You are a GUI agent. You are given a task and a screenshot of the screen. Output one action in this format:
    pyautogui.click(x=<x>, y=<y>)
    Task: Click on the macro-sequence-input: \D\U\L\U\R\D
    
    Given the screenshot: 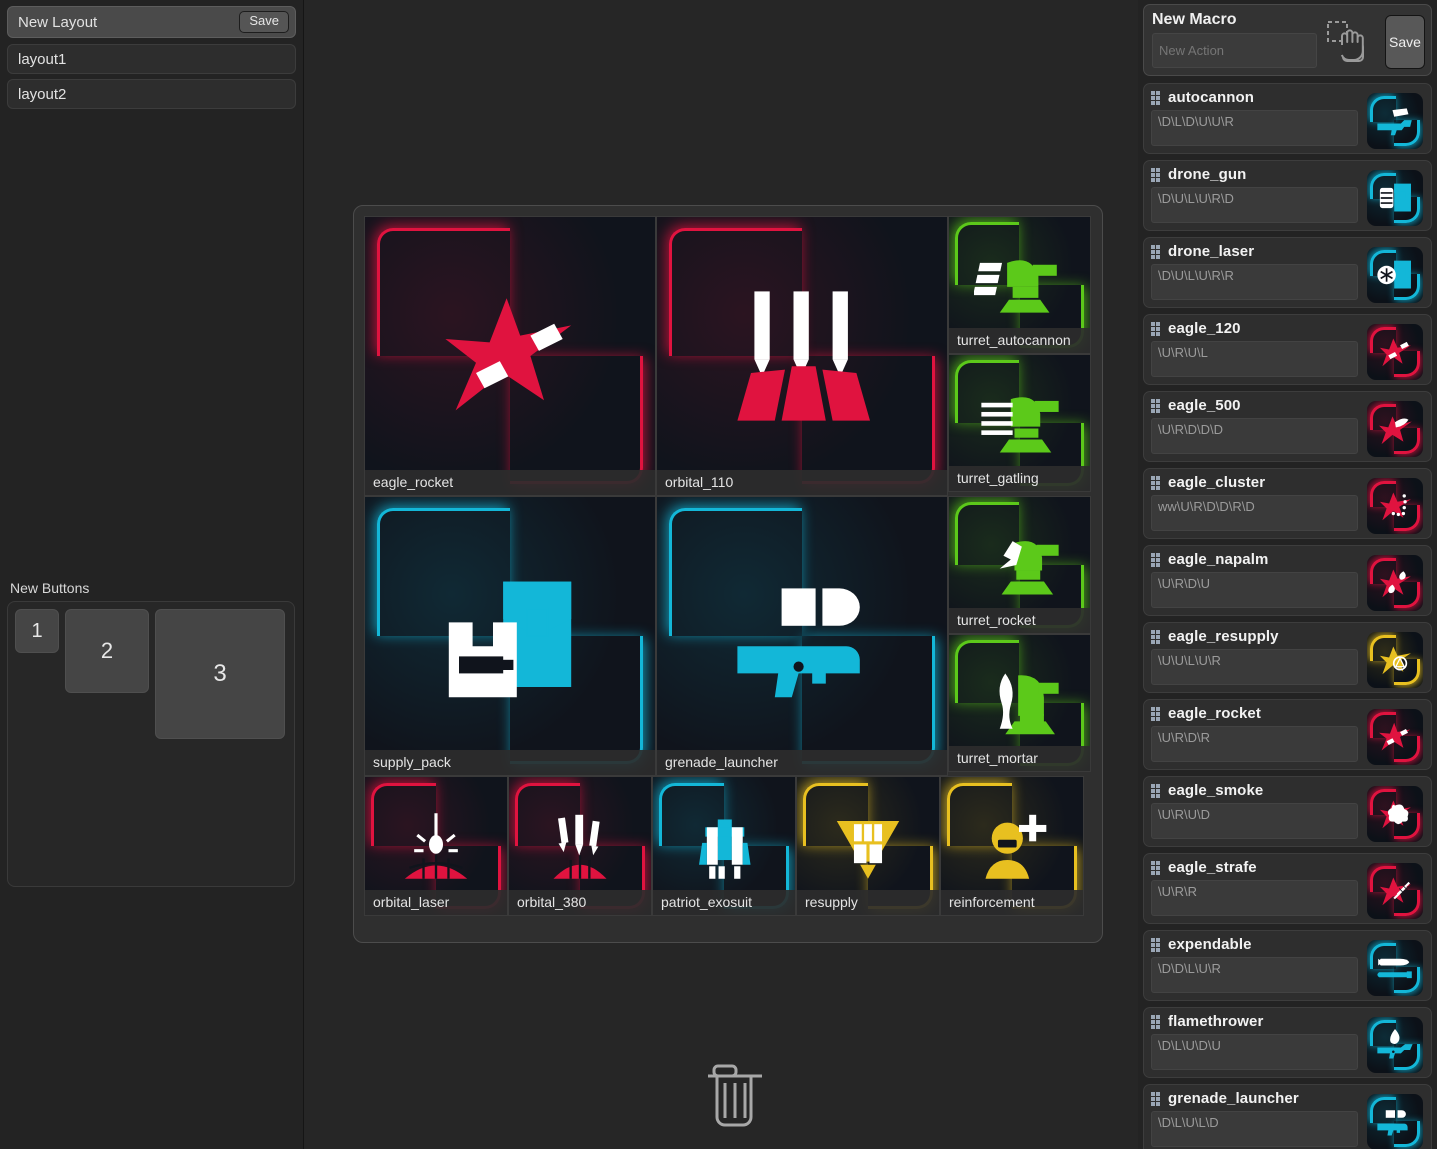 What is the action you would take?
    pyautogui.click(x=1254, y=205)
    